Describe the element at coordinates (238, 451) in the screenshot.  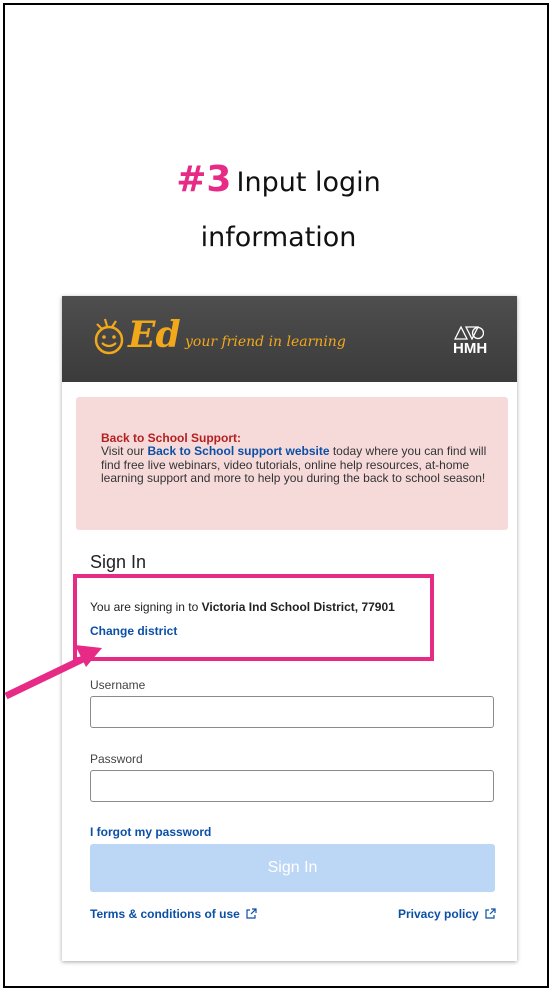
I see `support-website-link: Back to School support website` at that location.